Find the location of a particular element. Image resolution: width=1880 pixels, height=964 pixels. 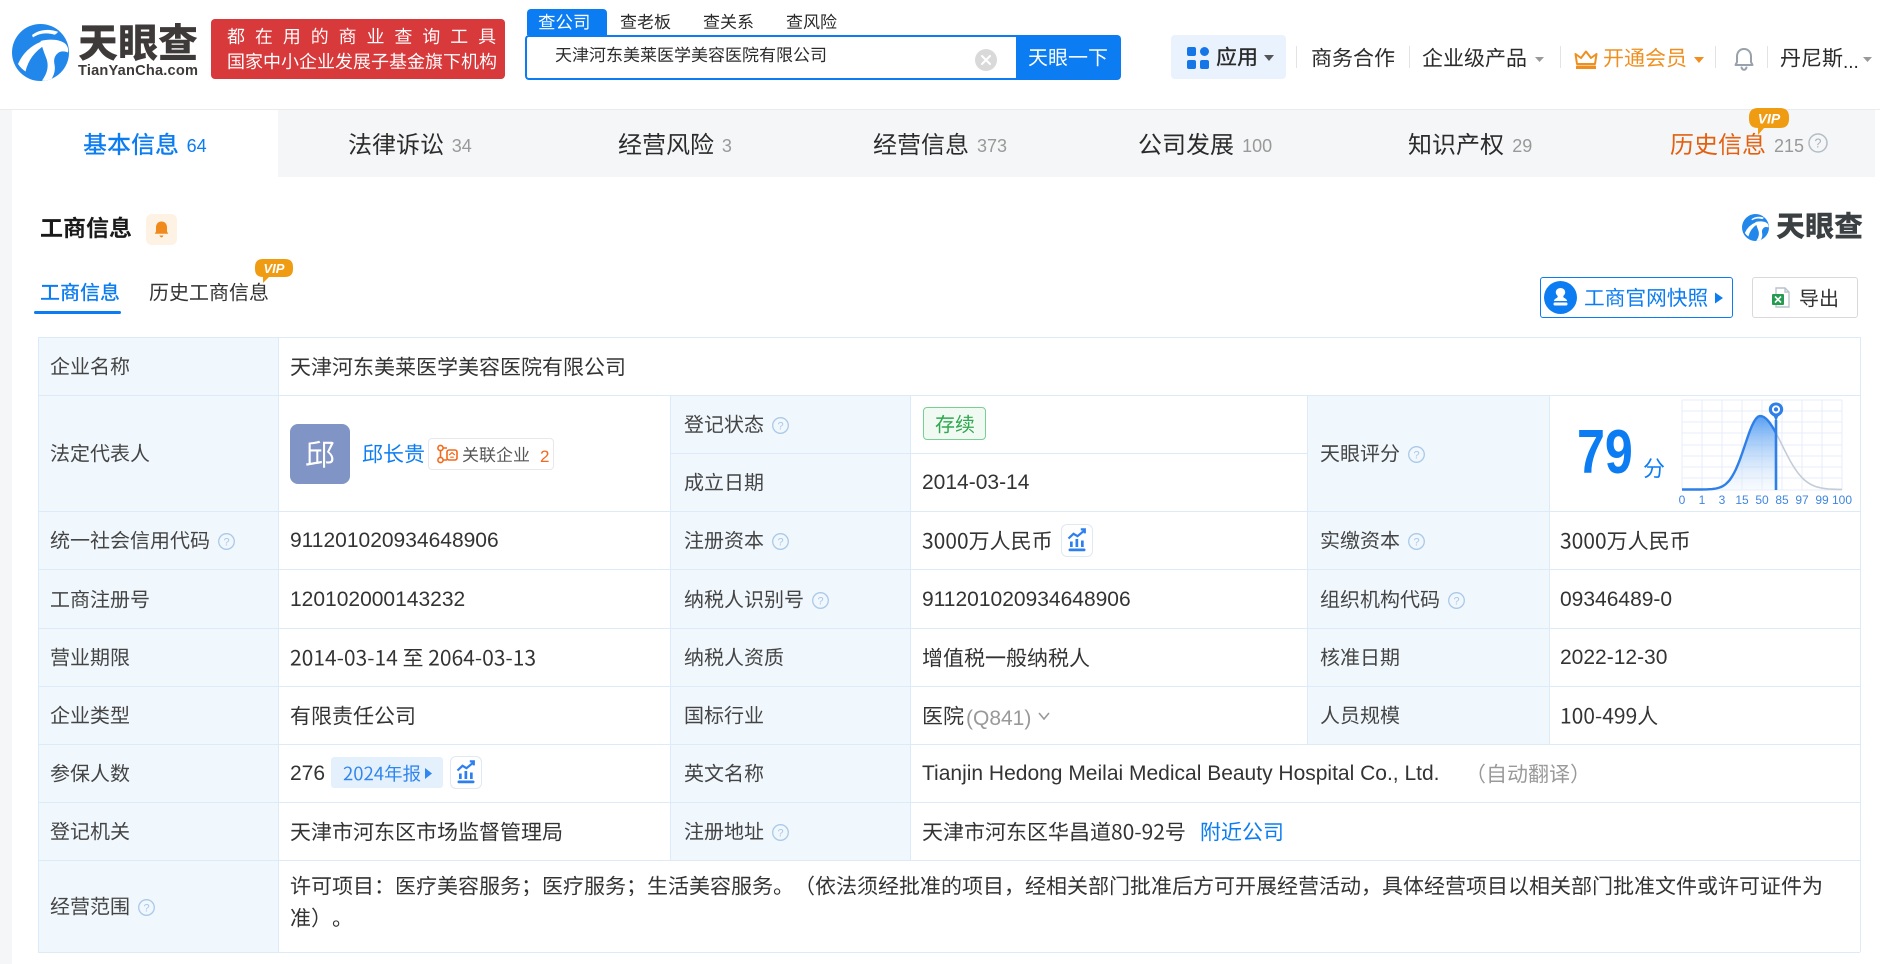

svg-text: 100 is located at coordinates (1842, 500).